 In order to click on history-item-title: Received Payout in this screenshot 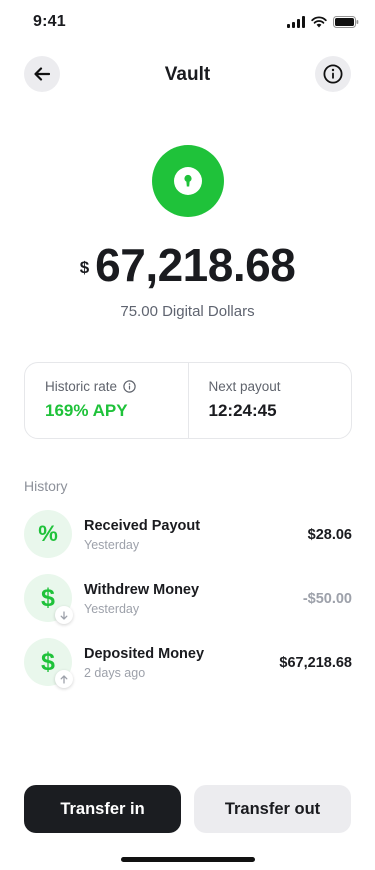, I will do `click(142, 526)`.